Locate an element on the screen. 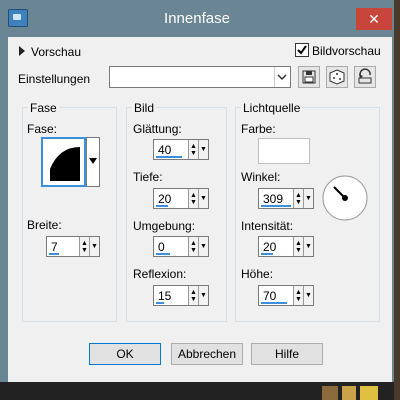 The image size is (400, 400). save-preset-button is located at coordinates (309, 77).